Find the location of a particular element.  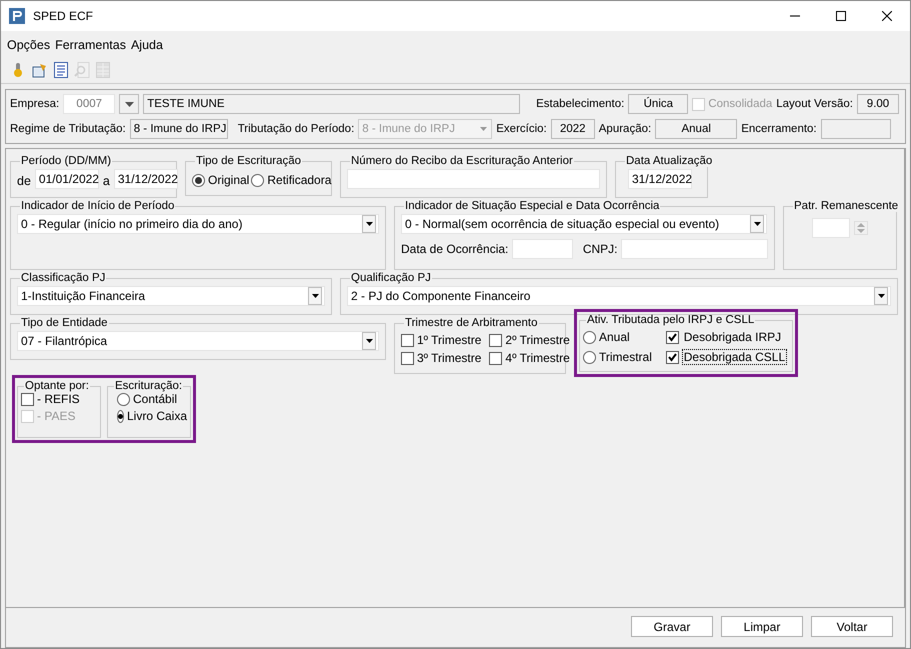

group-label: Data Atualização is located at coordinates (669, 161).